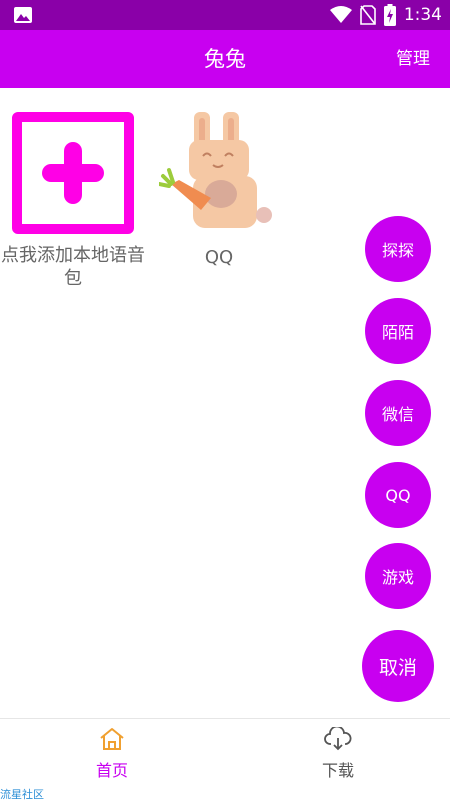 The image size is (450, 800). What do you see at coordinates (111, 770) in the screenshot?
I see `tab-home-label: 首页` at bounding box center [111, 770].